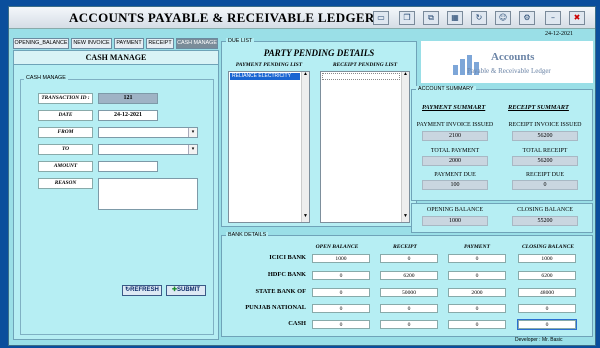 The image size is (600, 348). What do you see at coordinates (65, 115) in the screenshot?
I see `date-label: DATE` at bounding box center [65, 115].